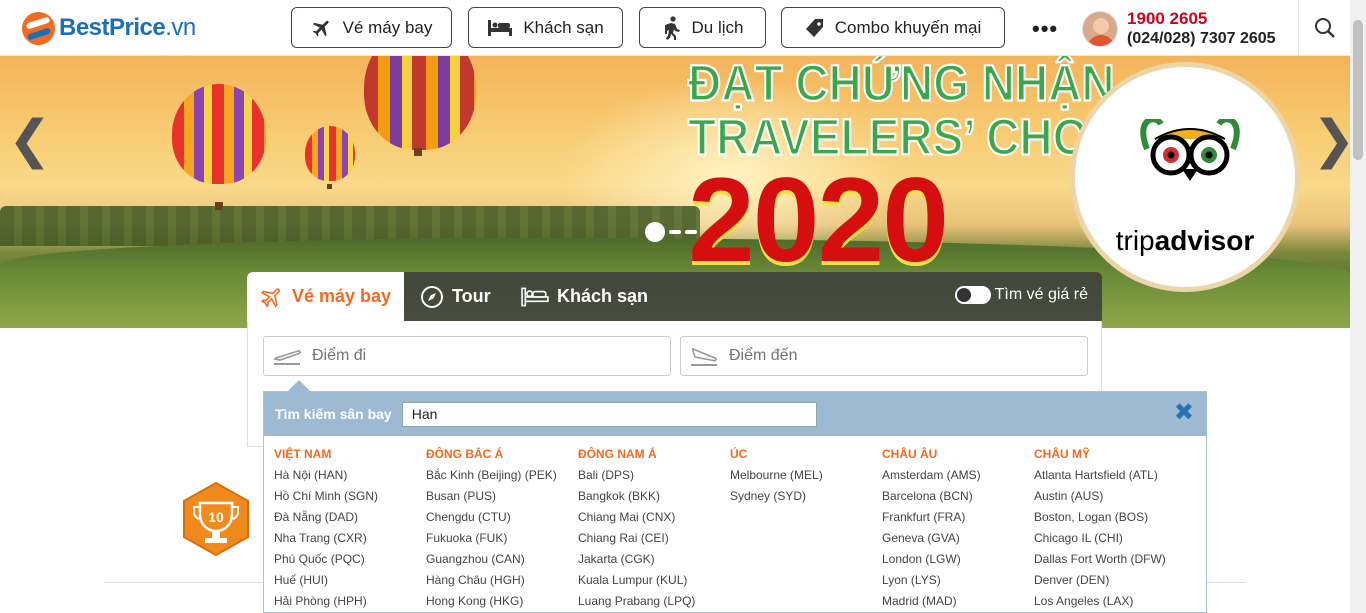 The image size is (1366, 613). What do you see at coordinates (654, 478) in the screenshot?
I see `airport-option: Bali (DPS)` at bounding box center [654, 478].